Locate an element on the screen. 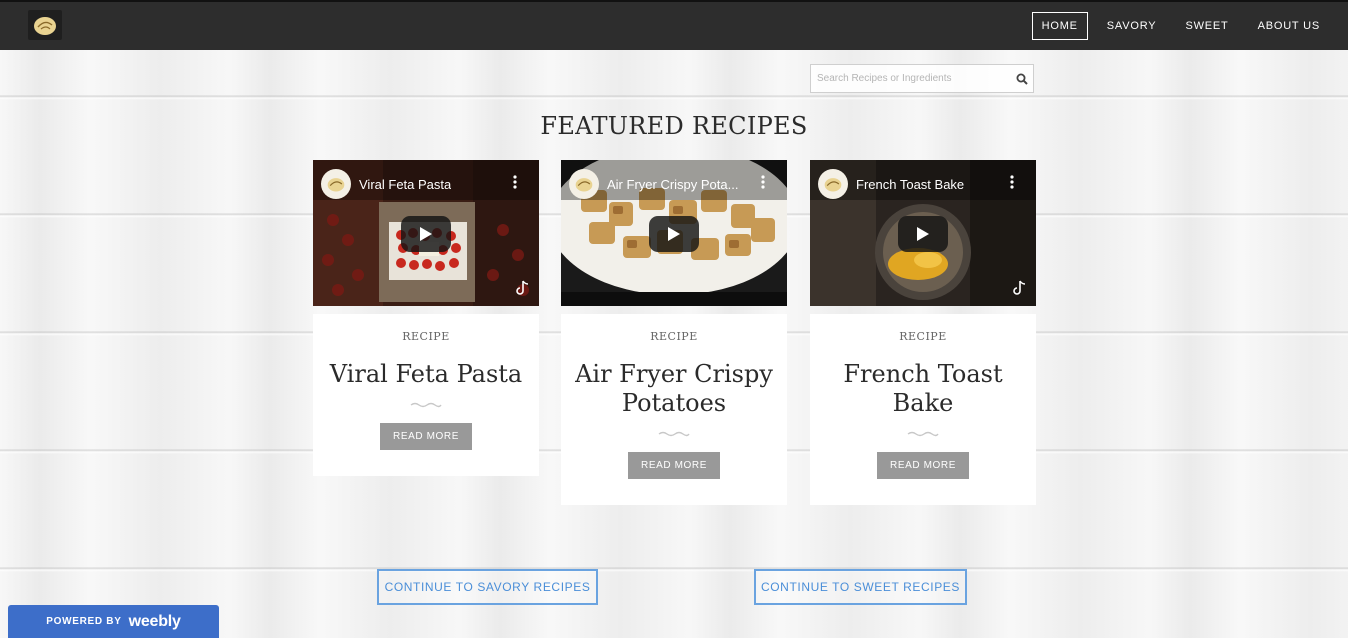 Image resolution: width=1348 pixels, height=638 pixels. logo-icon is located at coordinates (45, 26).